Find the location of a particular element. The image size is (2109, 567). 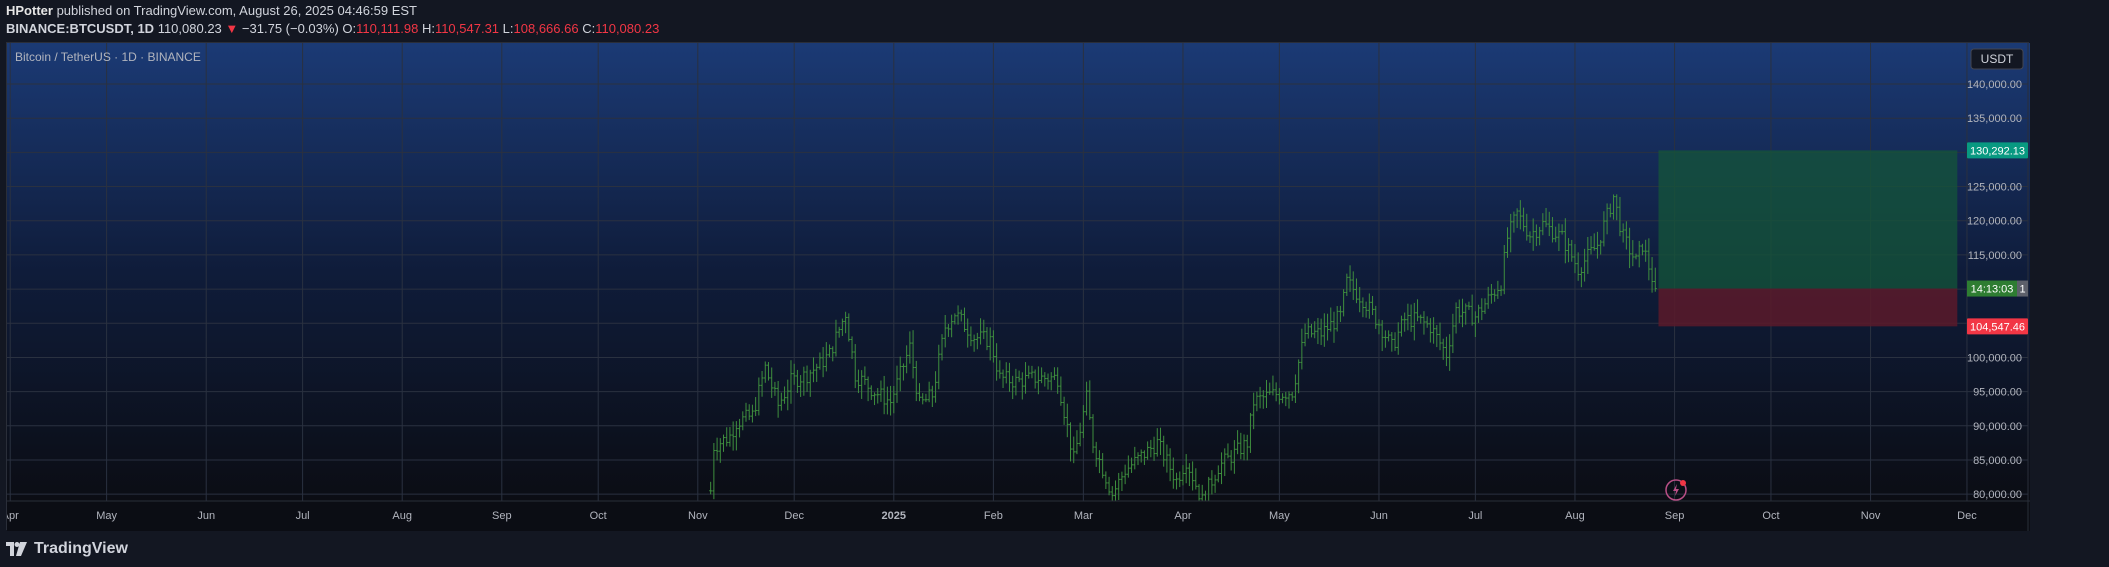

high-value: 110,547.31 is located at coordinates (467, 28).